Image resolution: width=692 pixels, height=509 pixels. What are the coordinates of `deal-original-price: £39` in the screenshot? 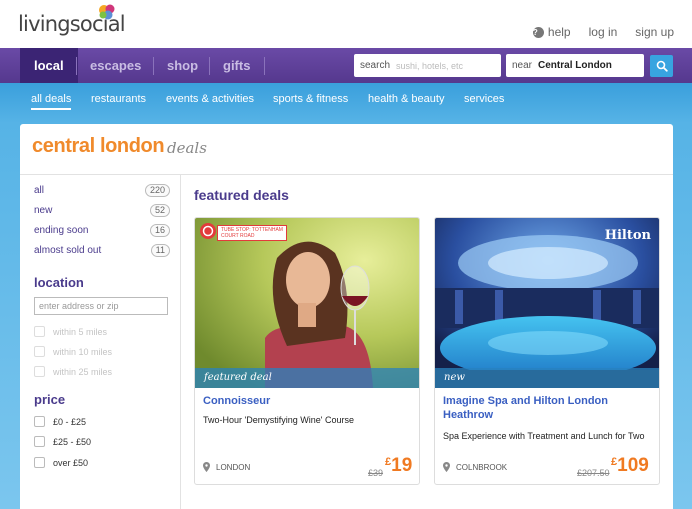 It's located at (376, 473).